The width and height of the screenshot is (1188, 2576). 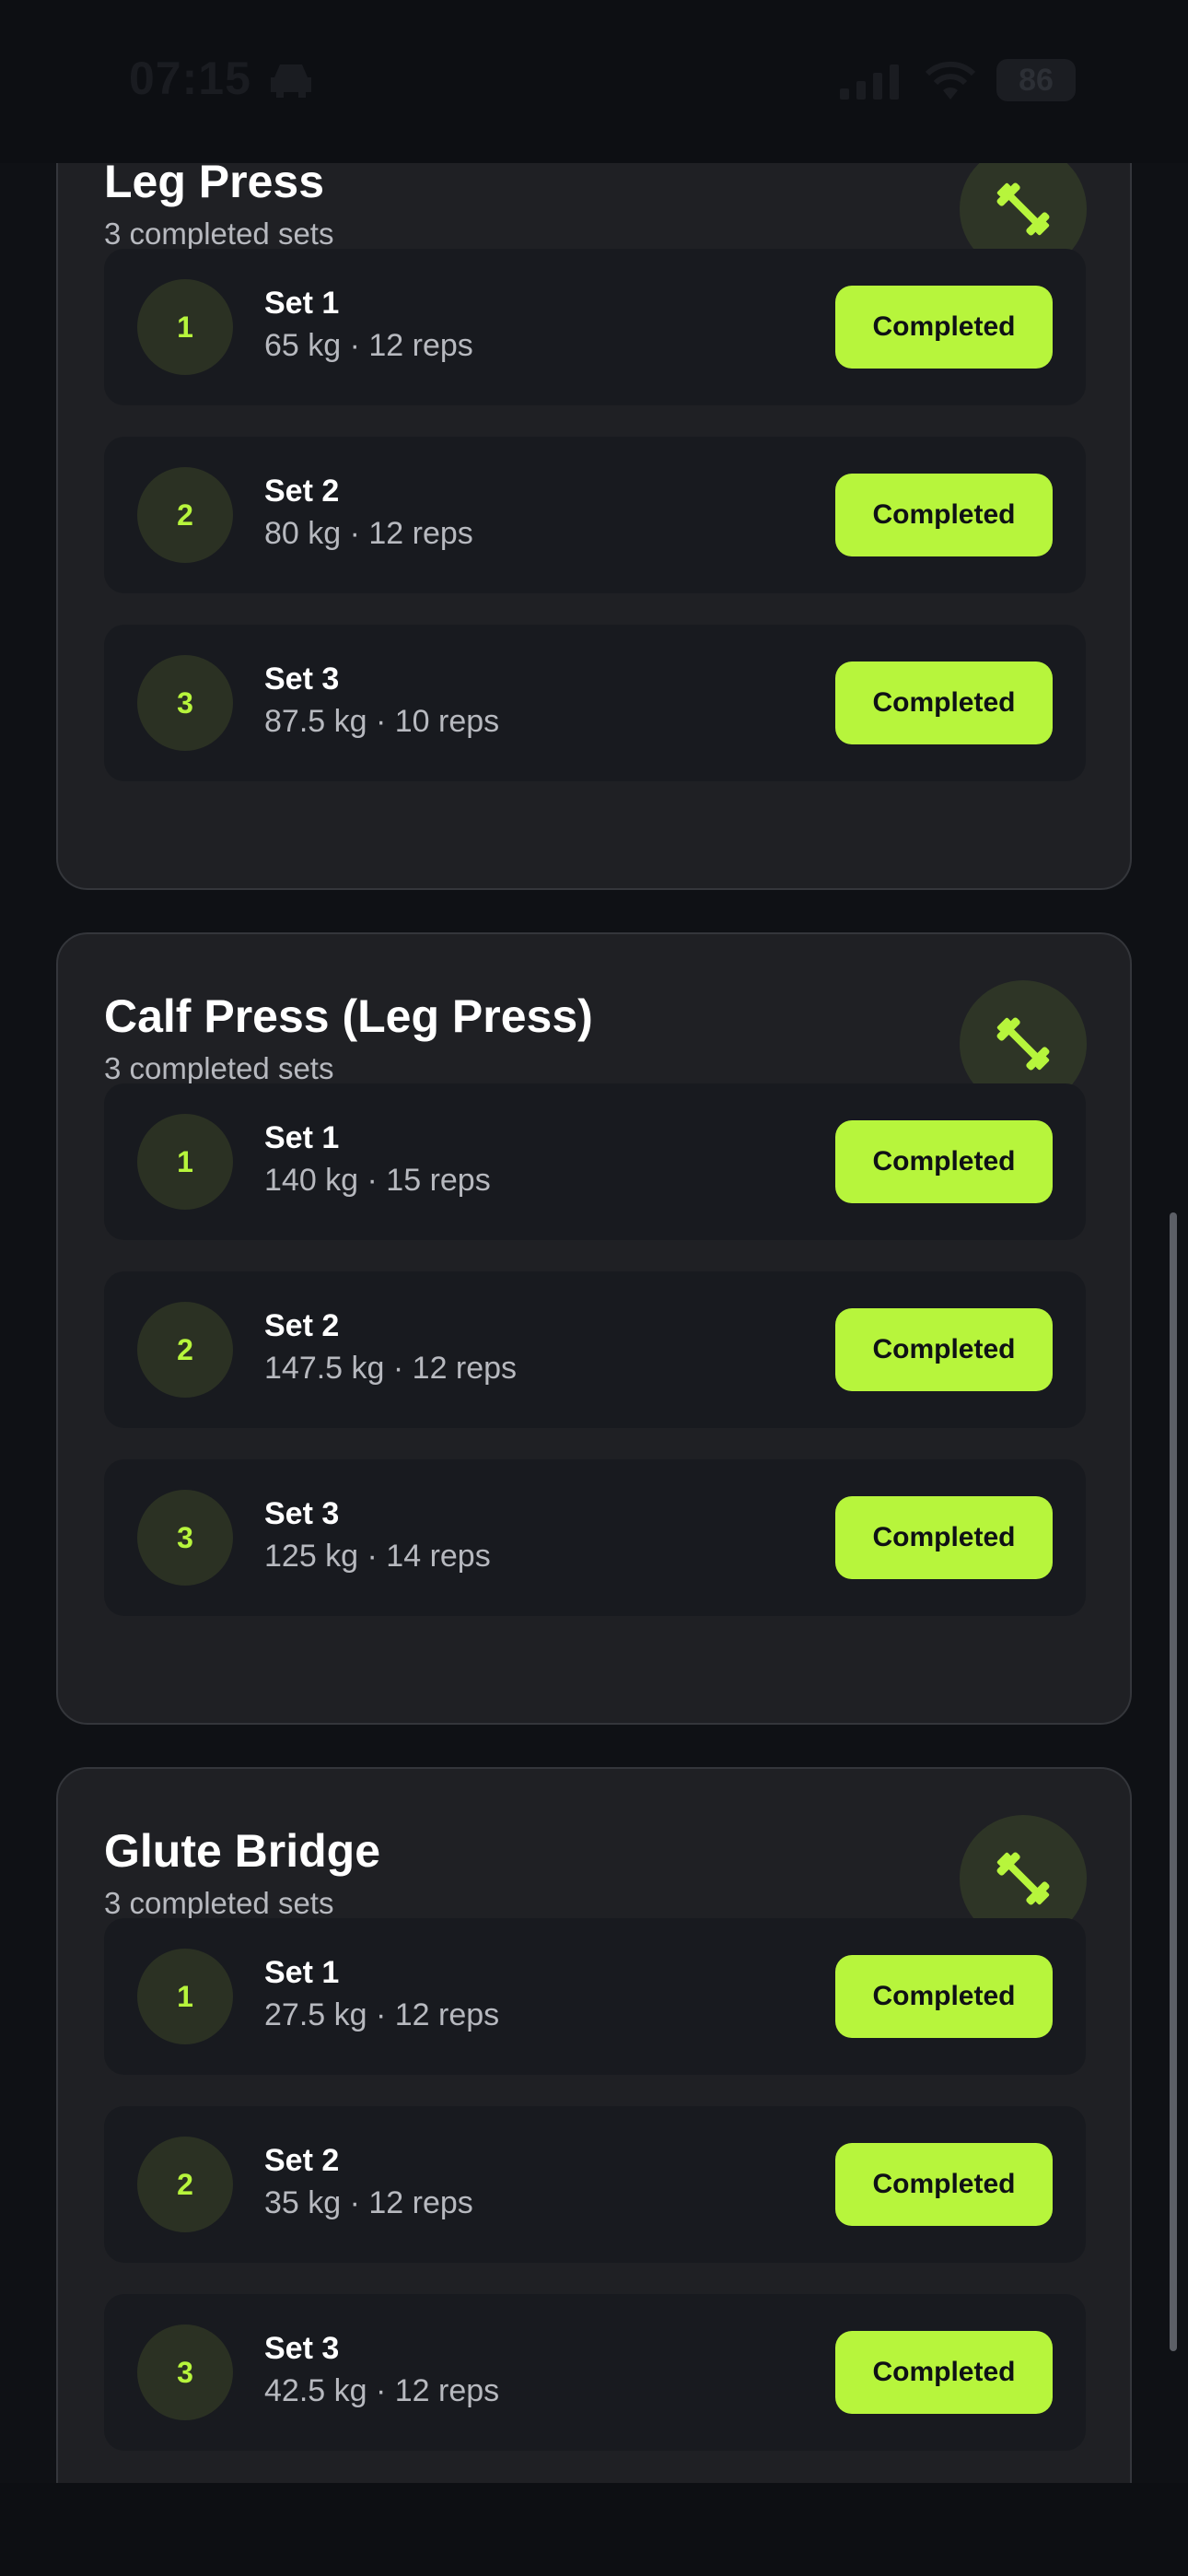 I want to click on set-row: 2 Set 2 147.5 kg · 12 reps Completed, so click(x=595, y=1349).